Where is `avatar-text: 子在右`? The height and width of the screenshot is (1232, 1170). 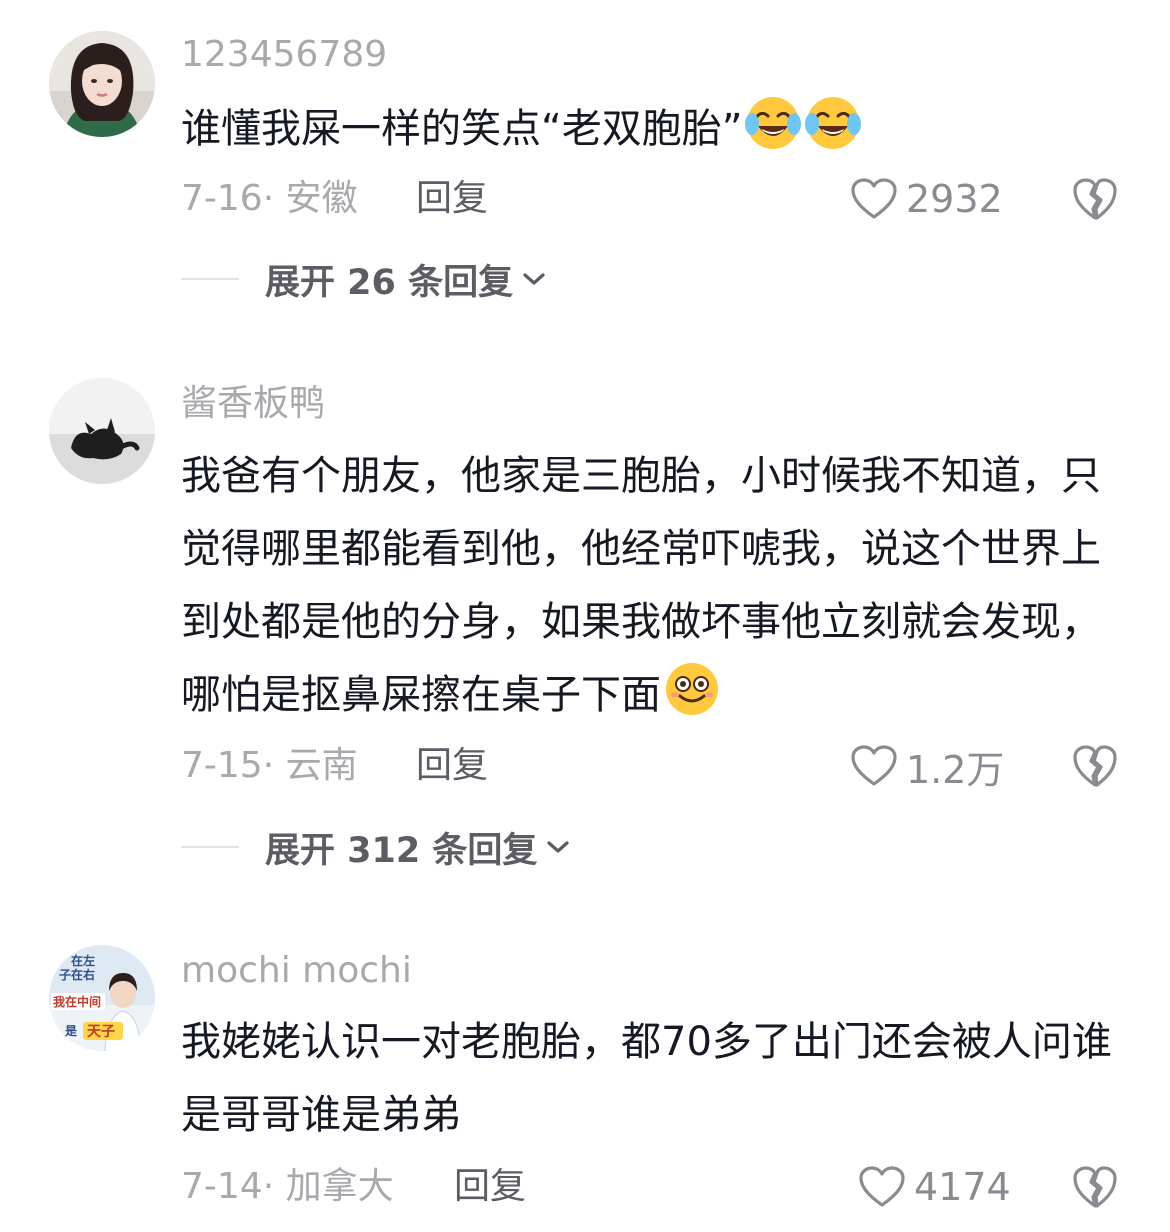
avatar-text: 子在右 is located at coordinates (77, 974).